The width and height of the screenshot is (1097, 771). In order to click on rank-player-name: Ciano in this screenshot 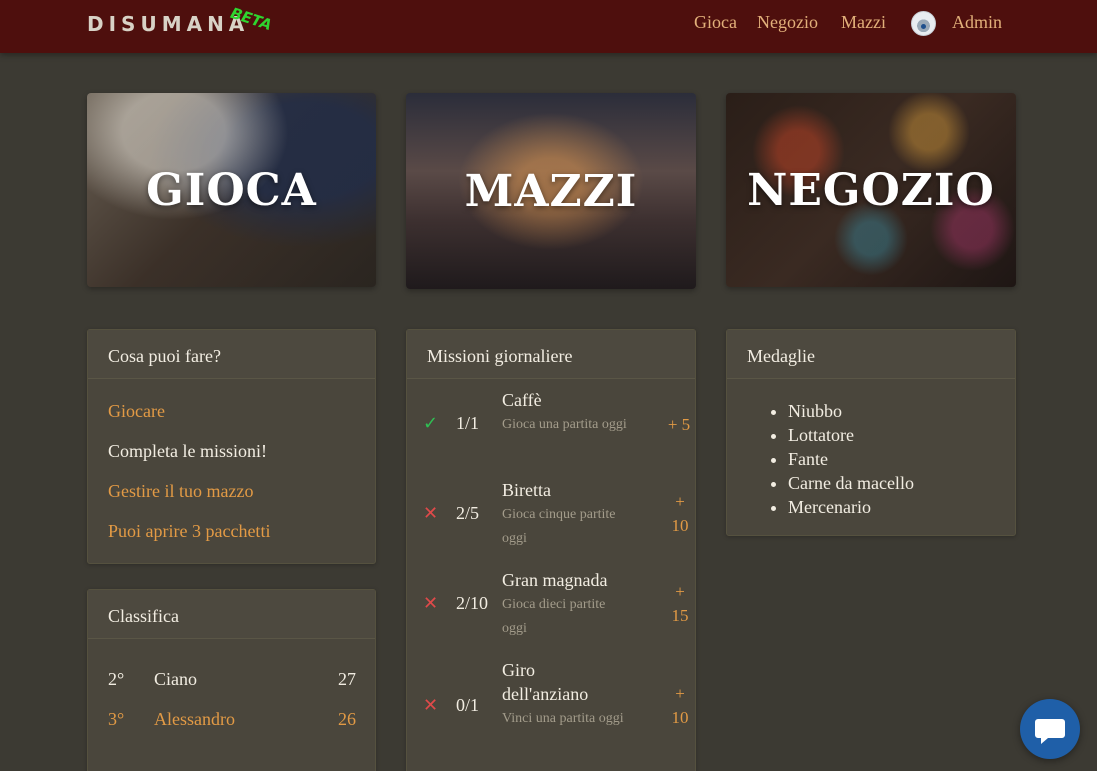, I will do `click(175, 679)`.